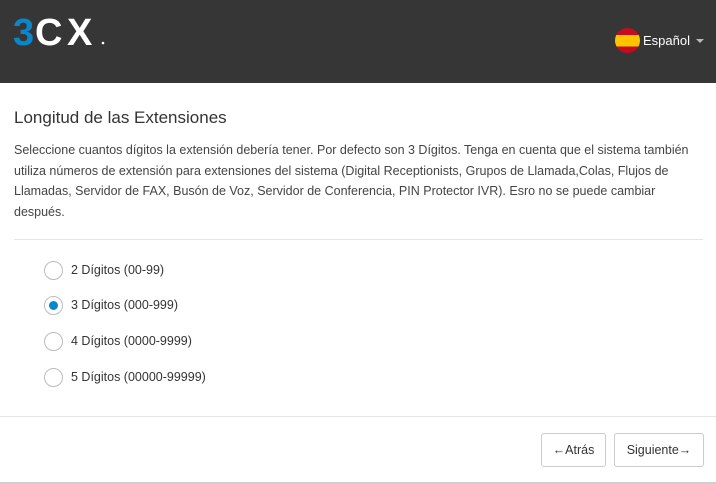 The image size is (716, 484). I want to click on svg-text: 3, so click(23, 31).